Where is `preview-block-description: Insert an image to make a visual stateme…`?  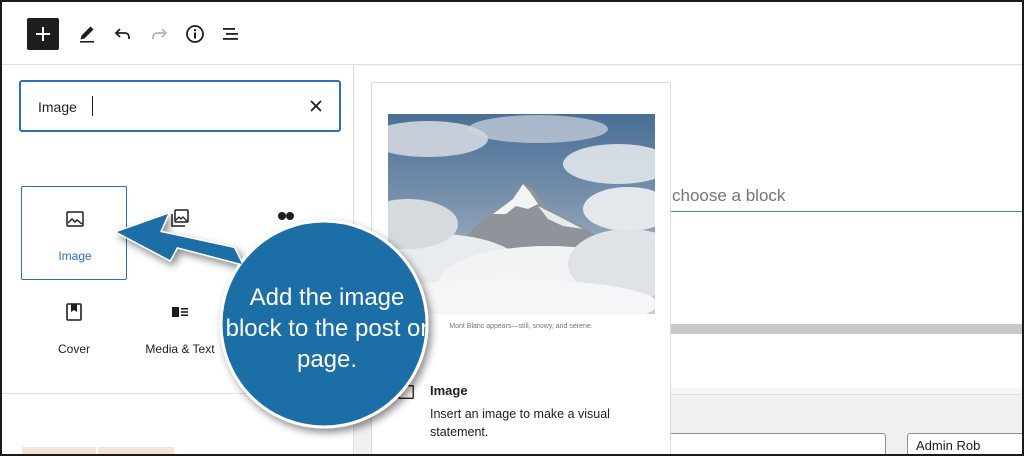
preview-block-description: Insert an image to make a visual stateme… is located at coordinates (520, 423).